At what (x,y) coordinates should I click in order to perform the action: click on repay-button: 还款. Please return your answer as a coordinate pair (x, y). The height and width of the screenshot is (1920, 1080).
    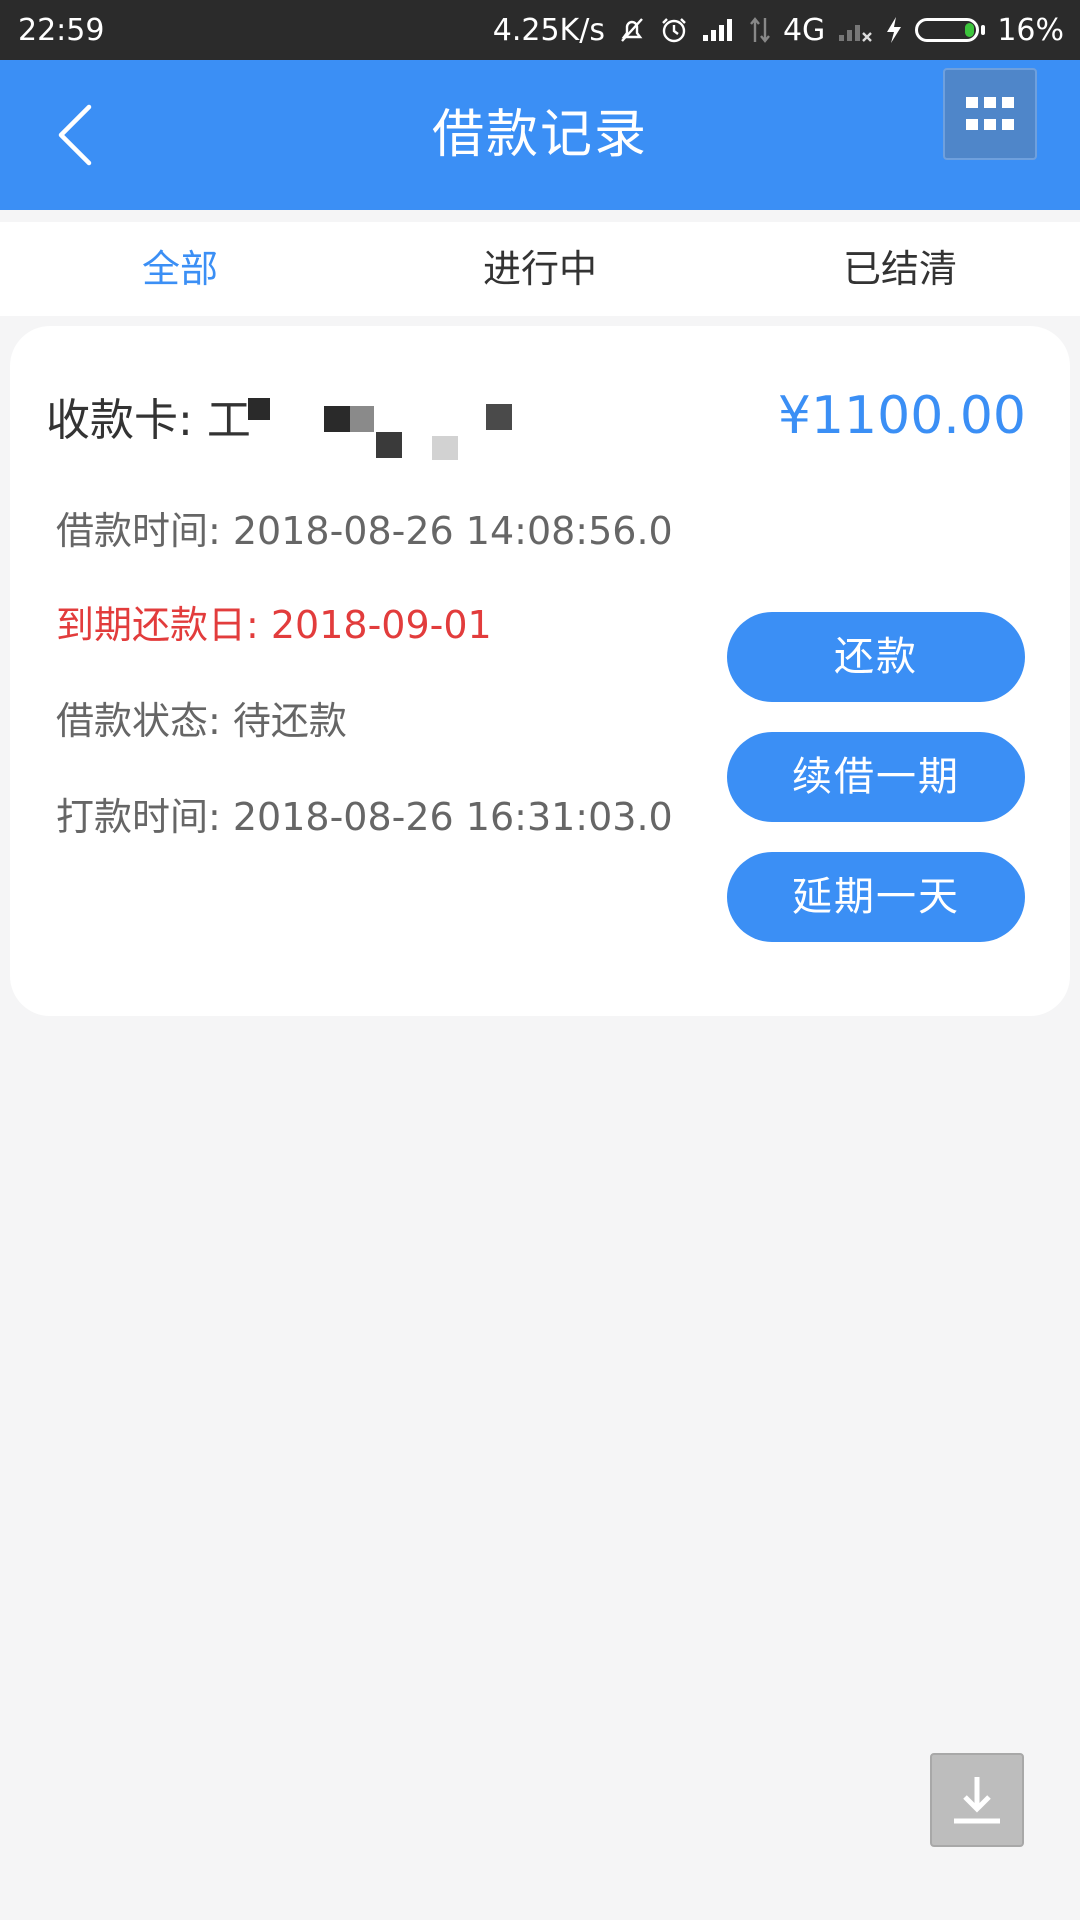
    Looking at the image, I should click on (876, 657).